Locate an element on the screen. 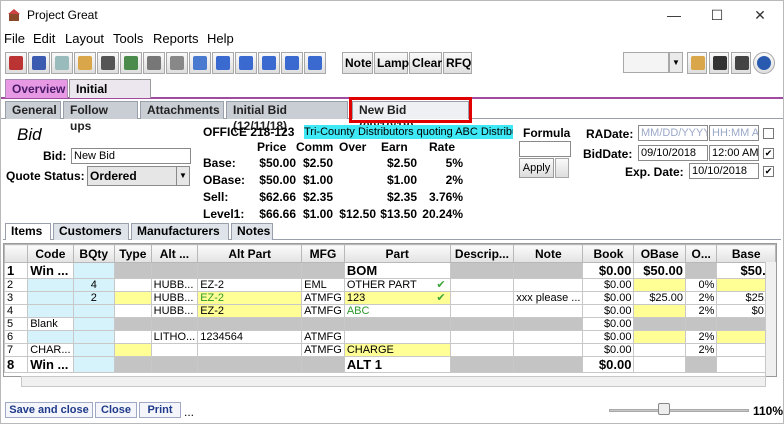 The width and height of the screenshot is (784, 424). tab-items: Items is located at coordinates (28, 231).